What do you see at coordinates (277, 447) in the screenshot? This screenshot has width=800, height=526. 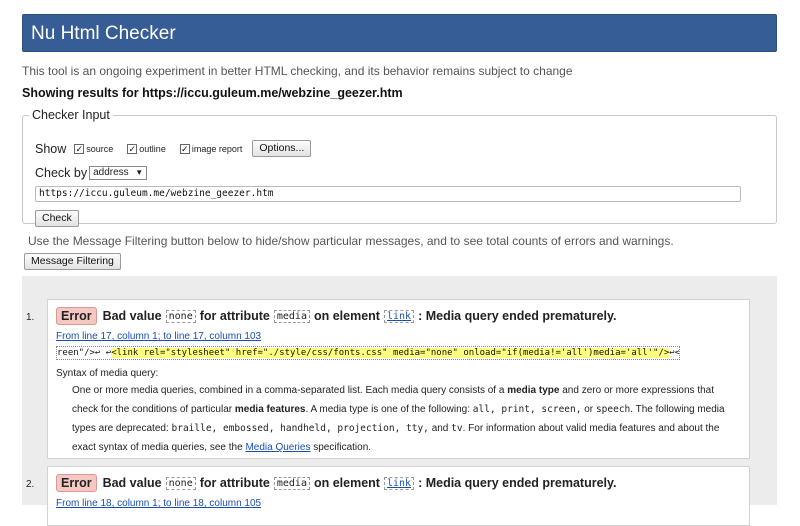 I see `media-queries-link: Media Queries` at bounding box center [277, 447].